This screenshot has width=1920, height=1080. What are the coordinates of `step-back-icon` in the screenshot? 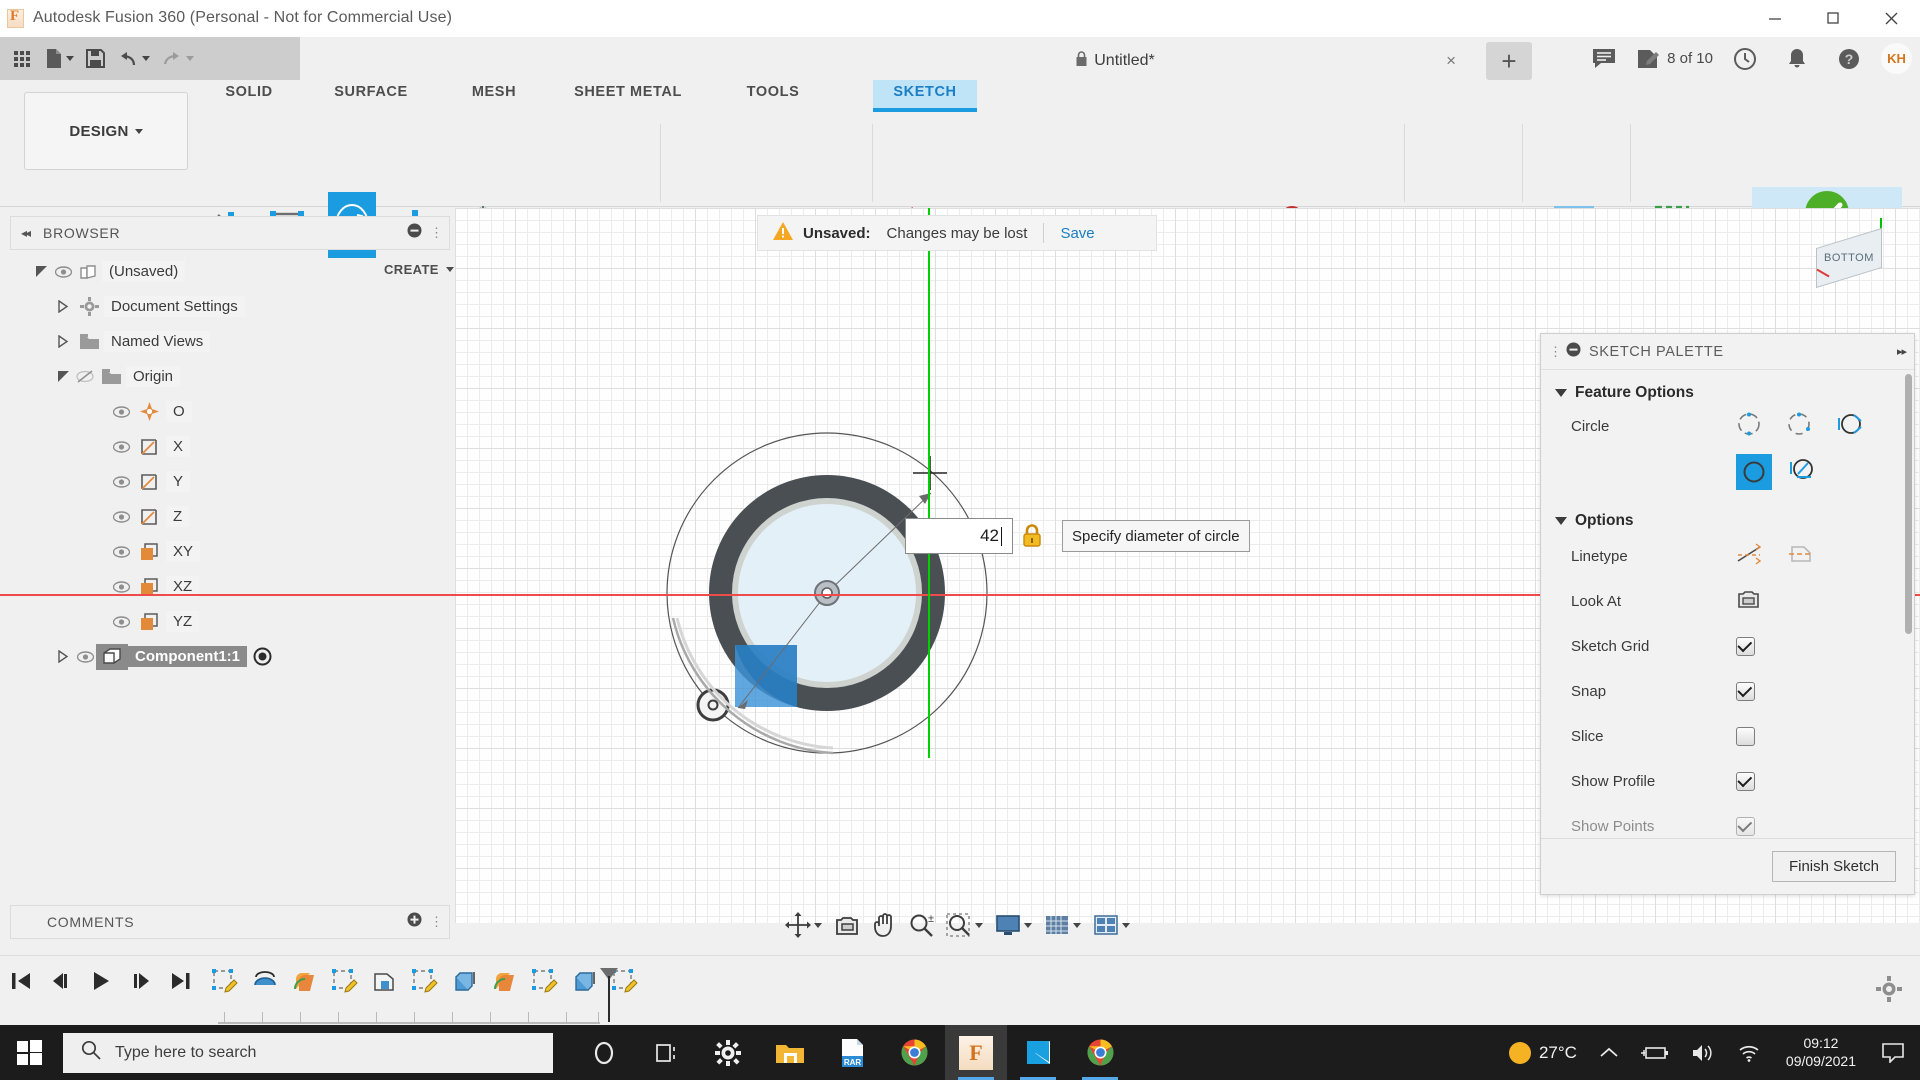 It's located at (61, 983).